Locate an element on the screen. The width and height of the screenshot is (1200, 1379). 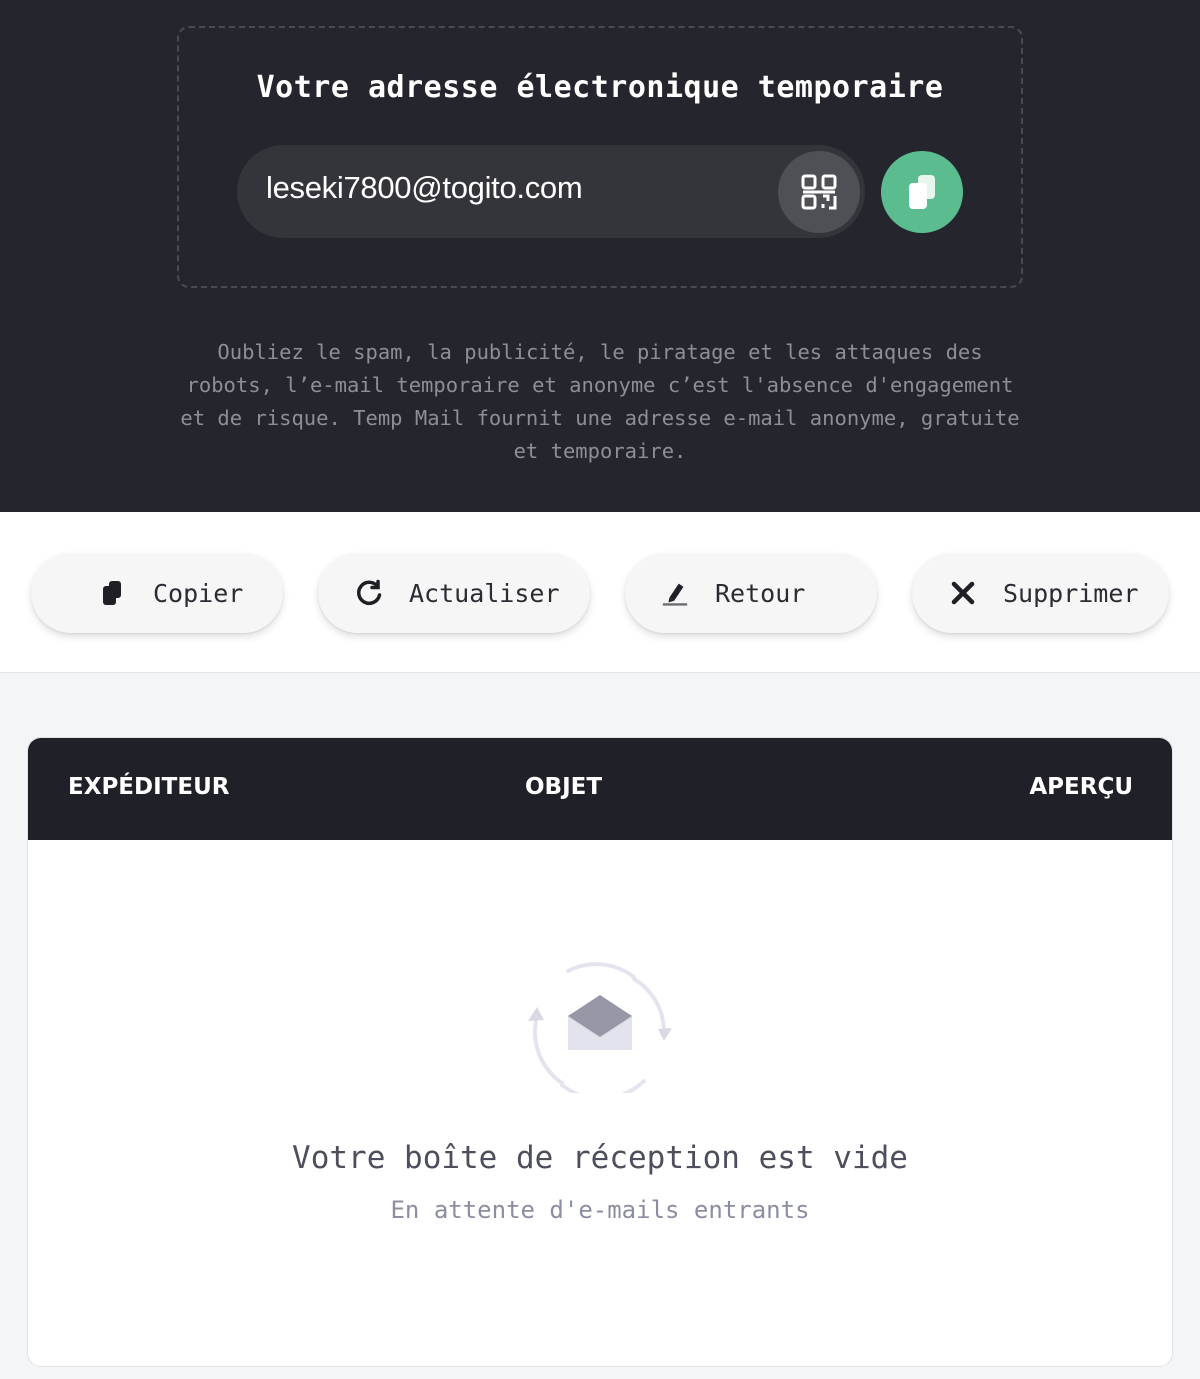
delete-button: Supprimer is located at coordinates (1040, 593).